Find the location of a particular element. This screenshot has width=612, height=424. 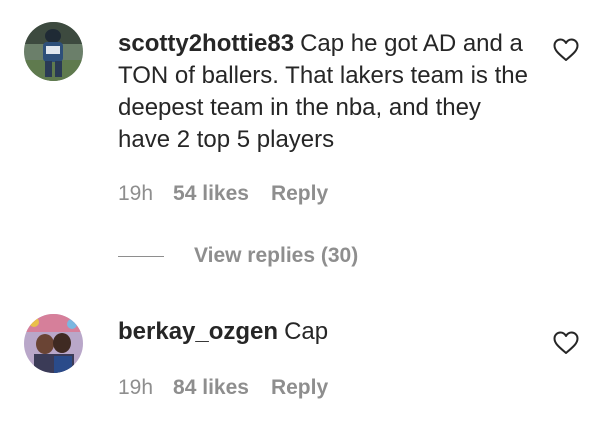

view-replies-button: View replies (30) is located at coordinates (238, 257).